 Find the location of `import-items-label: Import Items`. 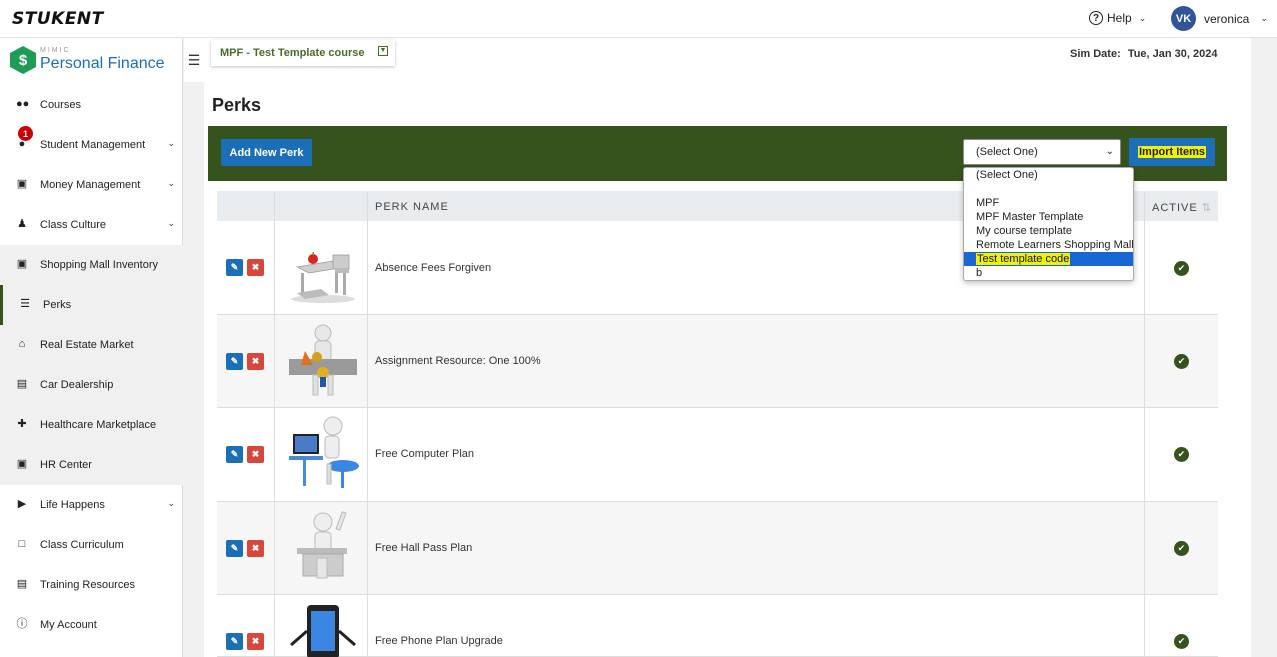

import-items-label: Import Items is located at coordinates (1171, 152).